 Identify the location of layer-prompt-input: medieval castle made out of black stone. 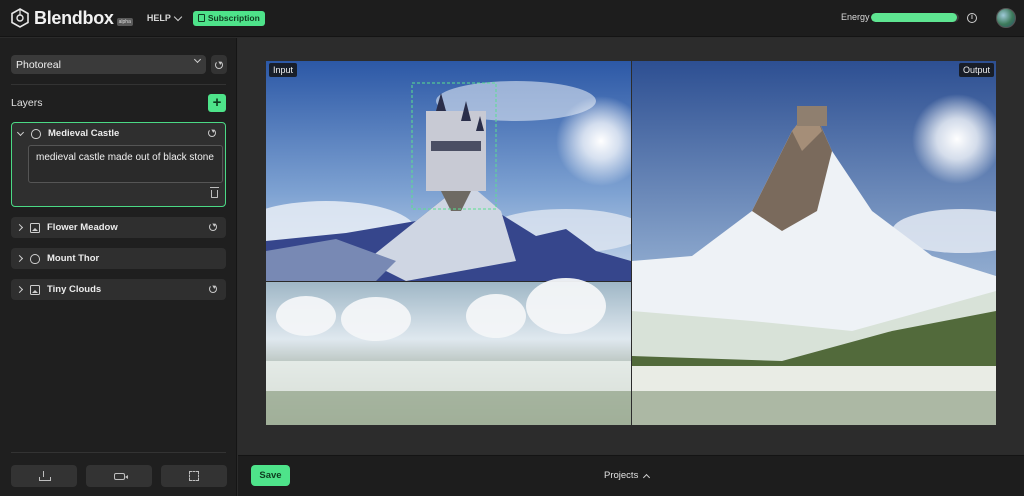
(125, 164).